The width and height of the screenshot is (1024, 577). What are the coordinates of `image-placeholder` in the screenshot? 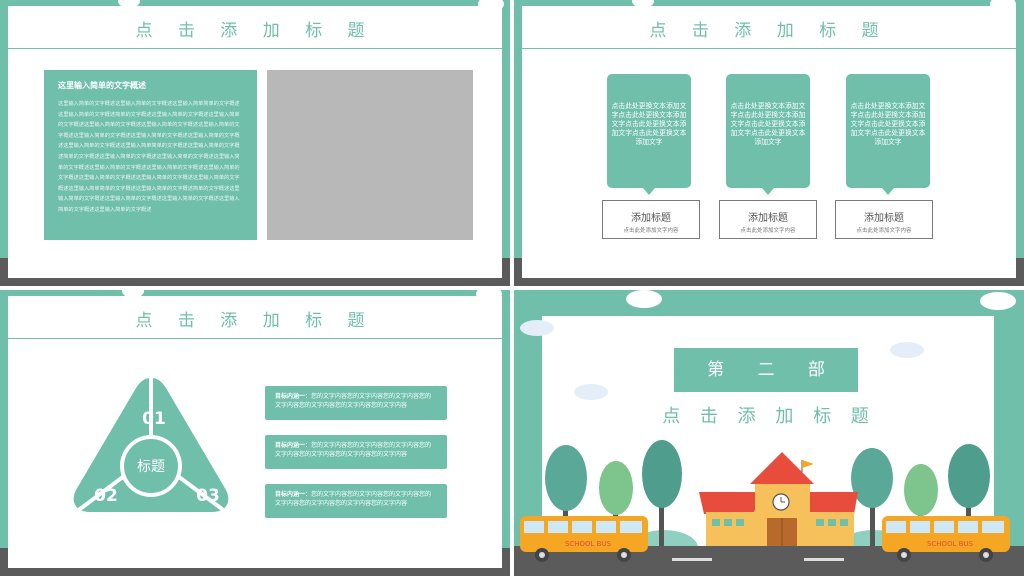 It's located at (370, 155).